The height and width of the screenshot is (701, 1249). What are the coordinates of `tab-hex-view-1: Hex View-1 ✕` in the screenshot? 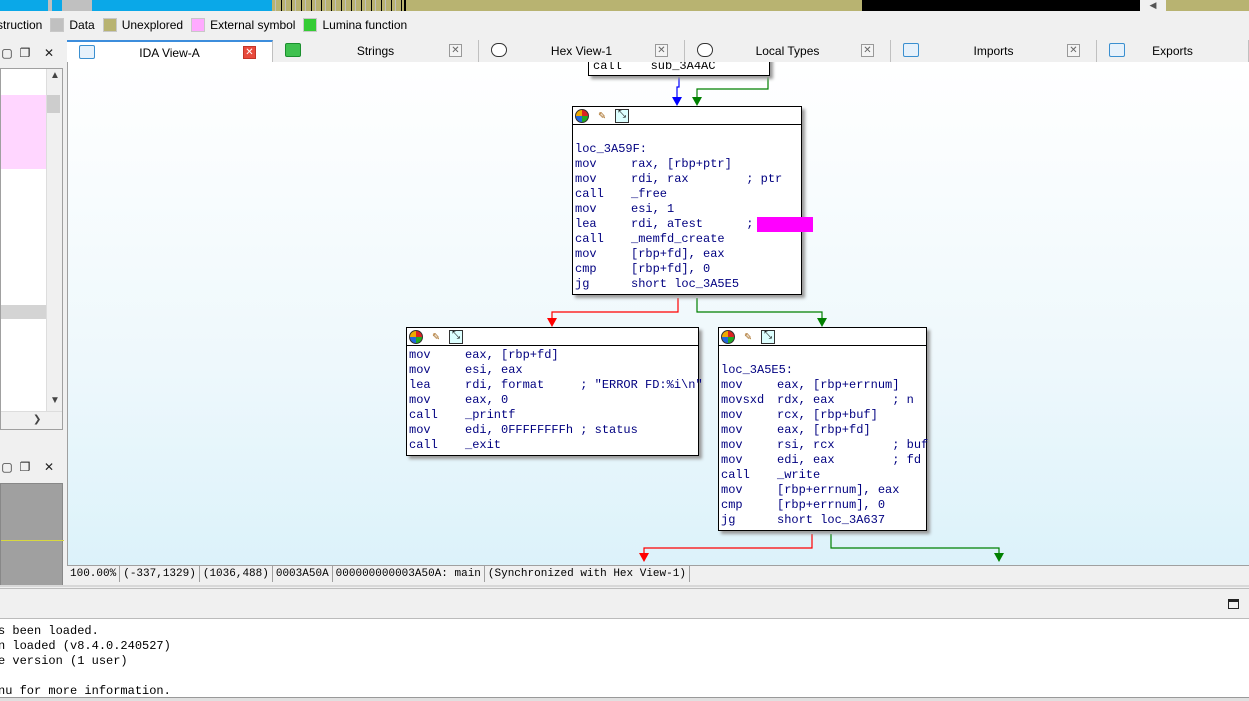 It's located at (582, 51).